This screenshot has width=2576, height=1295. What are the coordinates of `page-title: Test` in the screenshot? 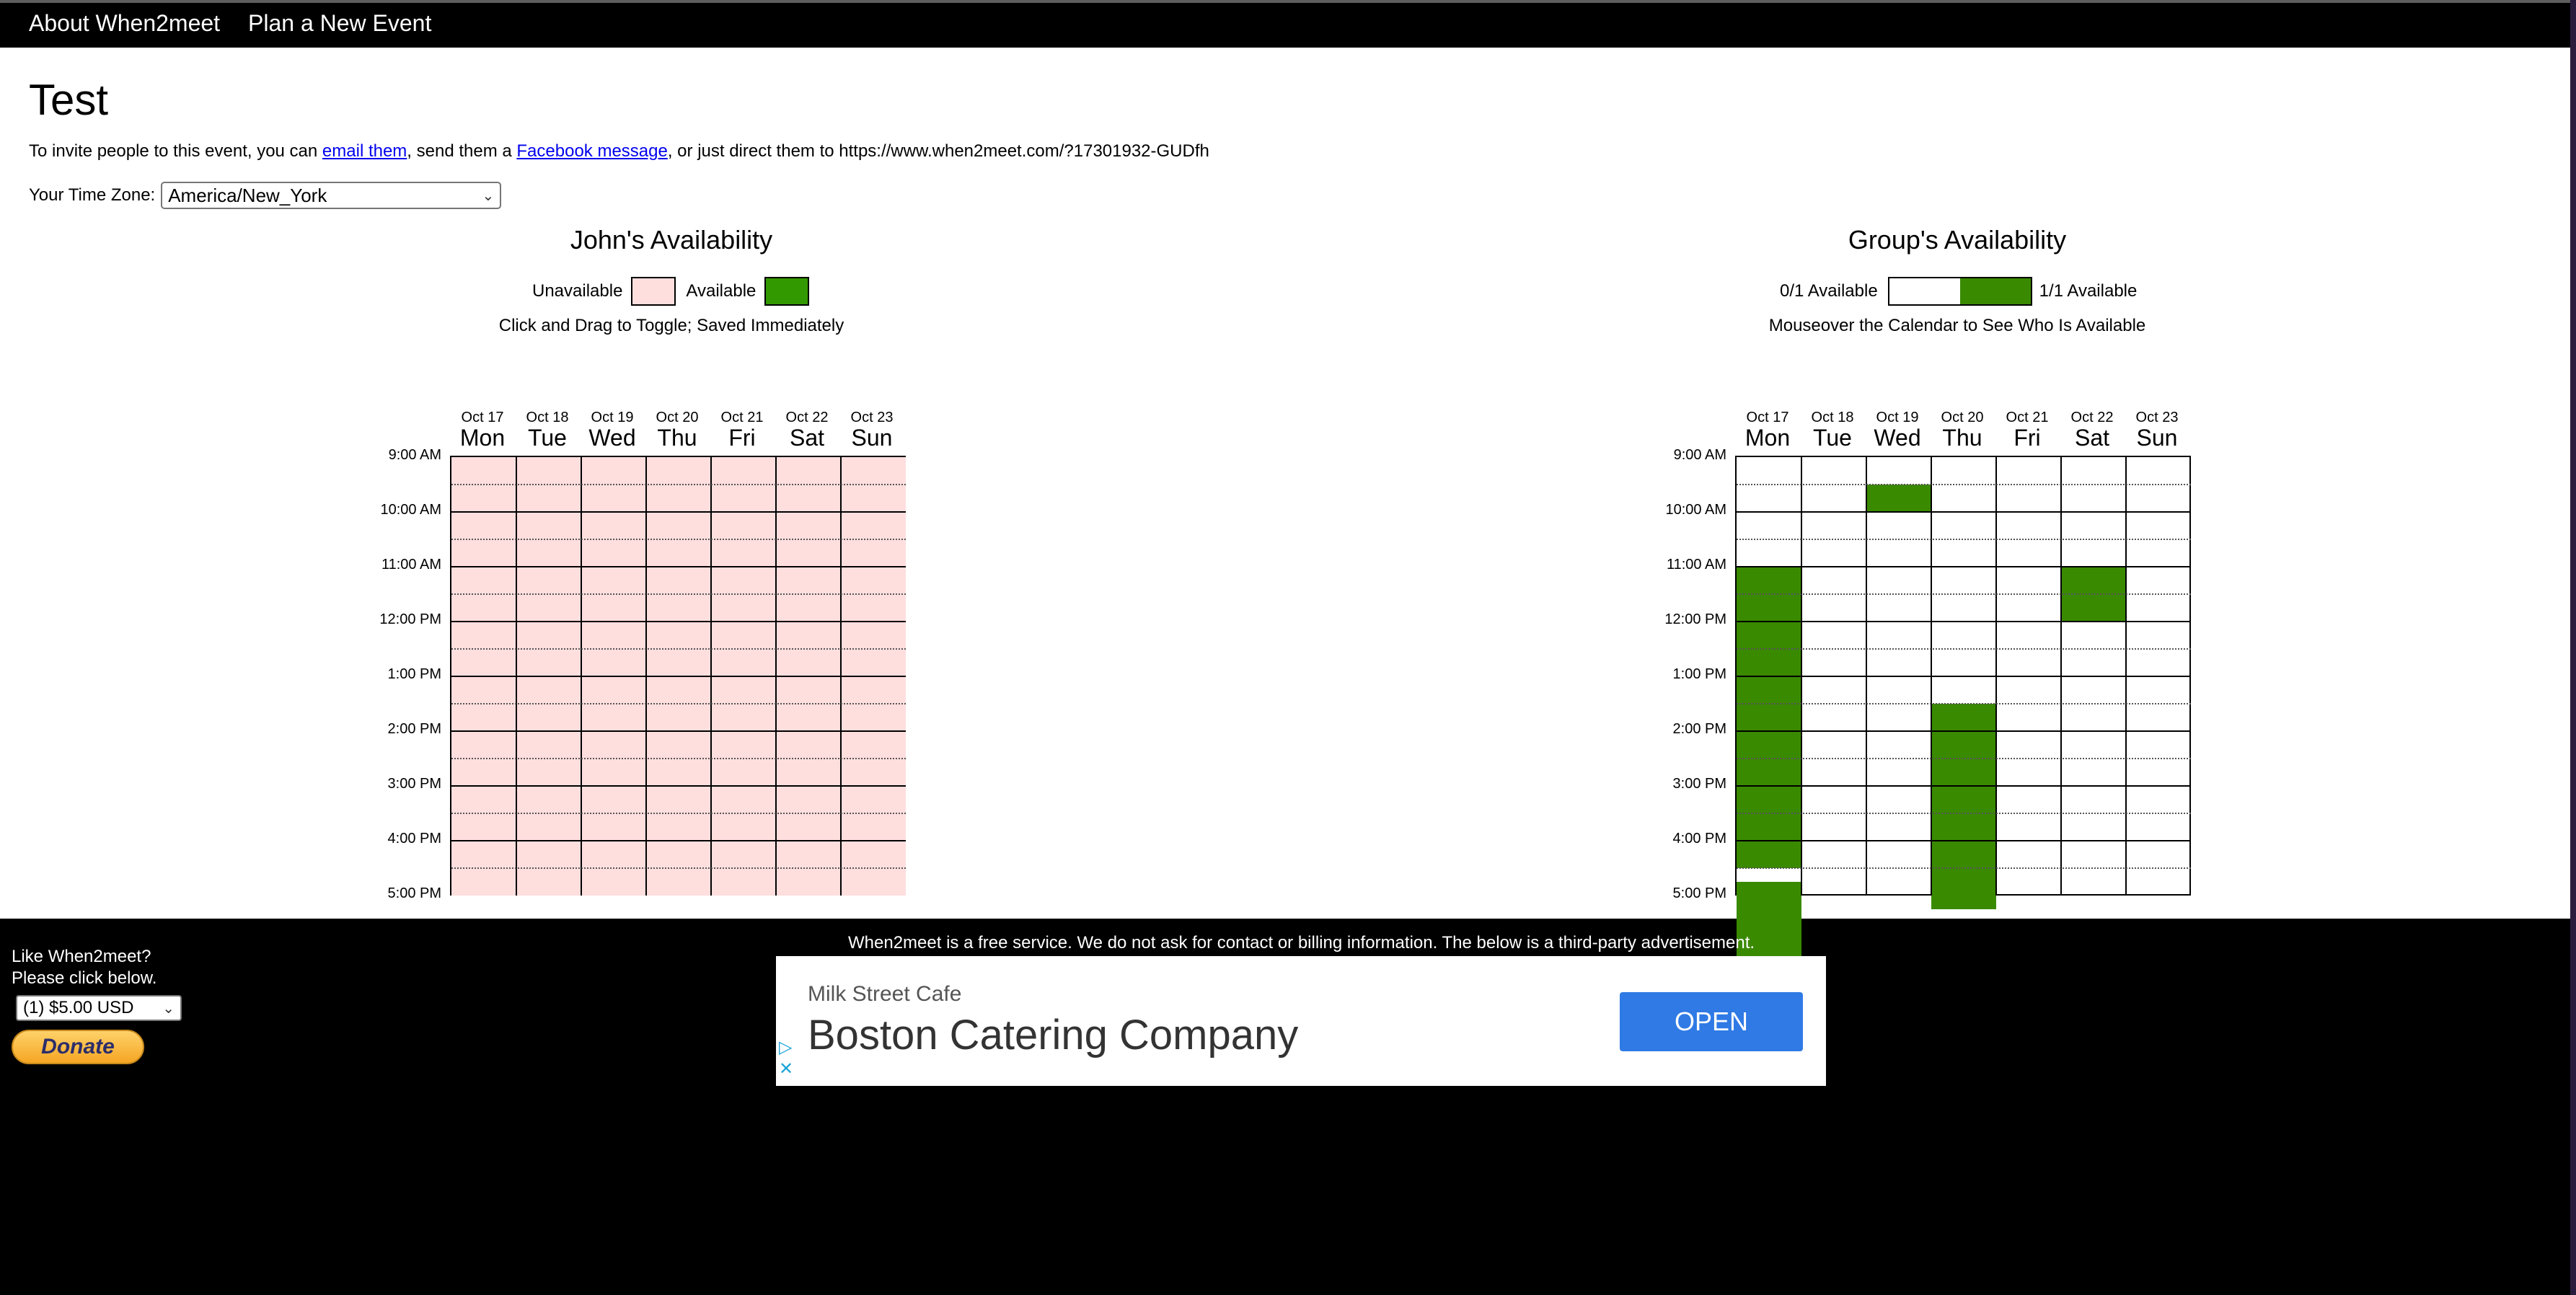 It's located at (69, 100).